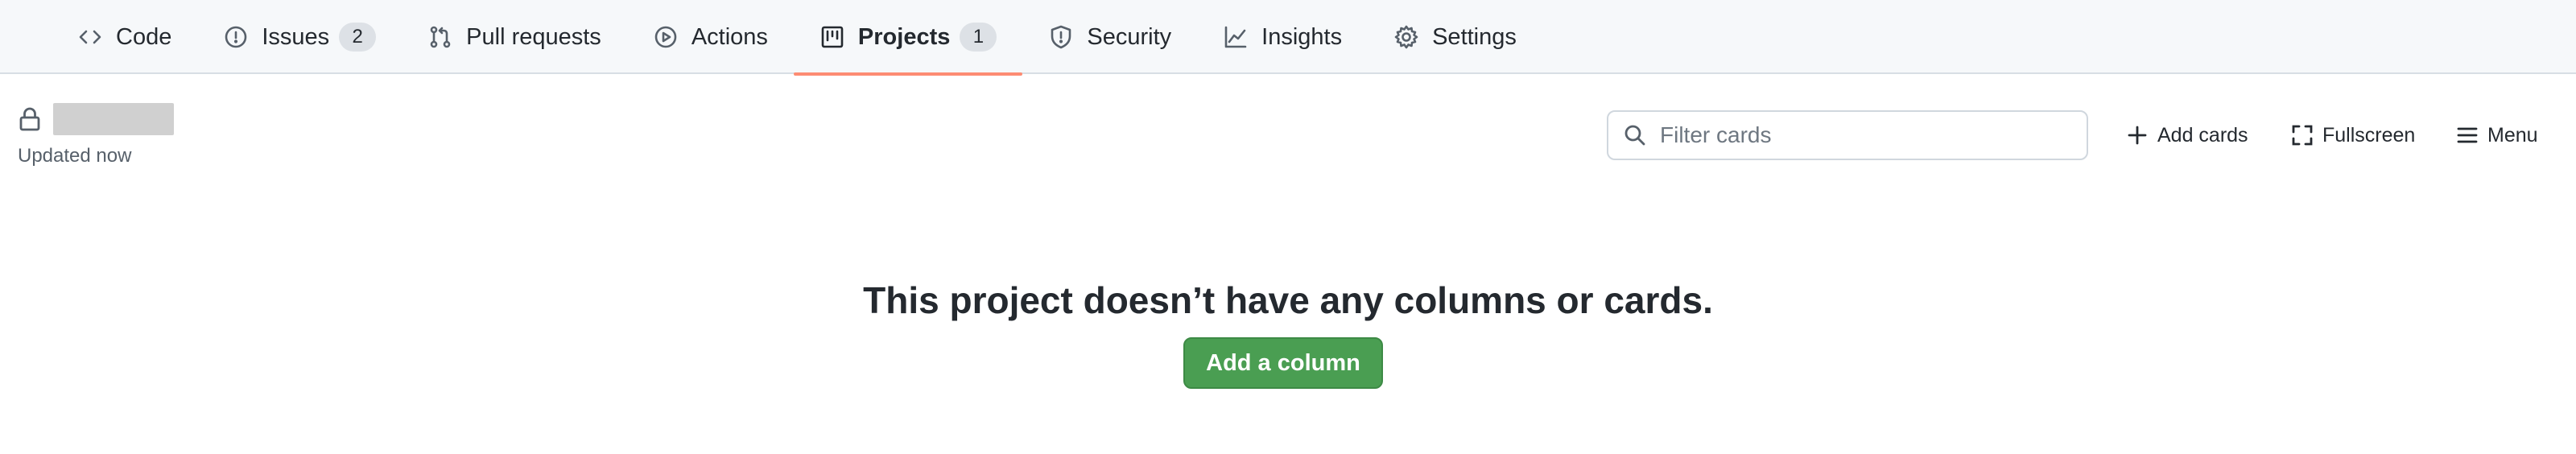 The image size is (2576, 454). Describe the element at coordinates (1474, 37) in the screenshot. I see `tab-settings-label: Settings` at that location.